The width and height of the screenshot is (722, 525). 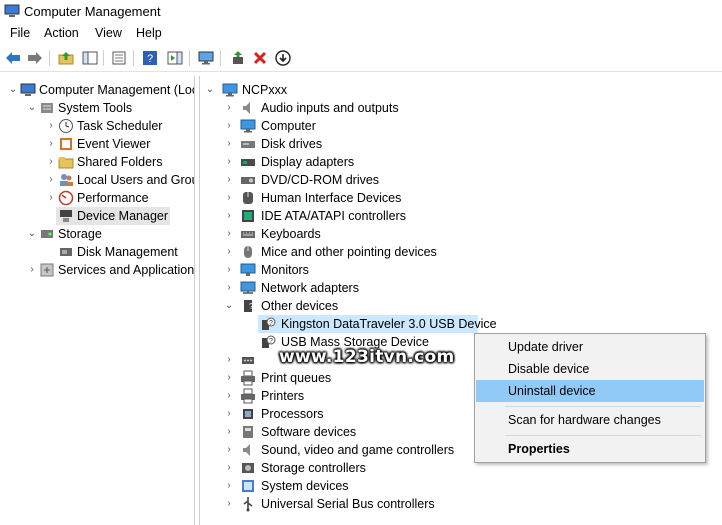 I want to click on software-device-icon, so click(x=248, y=432).